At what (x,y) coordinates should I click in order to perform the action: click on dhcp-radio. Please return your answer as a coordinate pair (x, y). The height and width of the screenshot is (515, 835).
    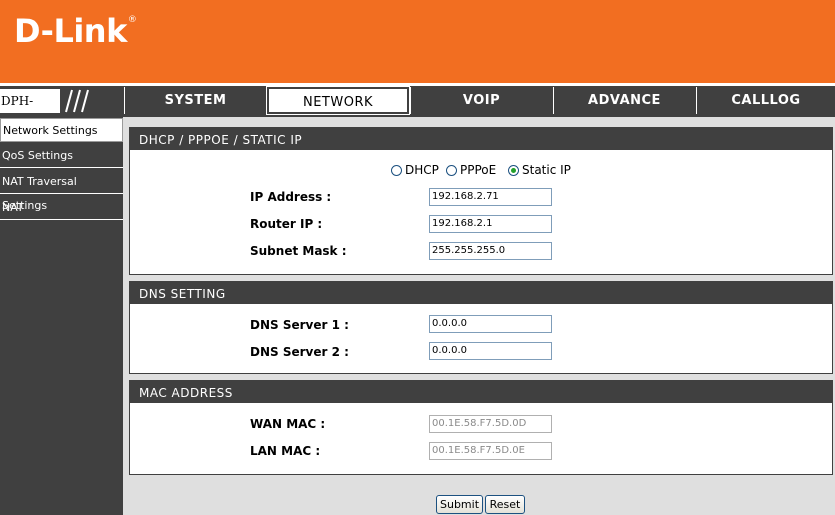
    Looking at the image, I should click on (396, 170).